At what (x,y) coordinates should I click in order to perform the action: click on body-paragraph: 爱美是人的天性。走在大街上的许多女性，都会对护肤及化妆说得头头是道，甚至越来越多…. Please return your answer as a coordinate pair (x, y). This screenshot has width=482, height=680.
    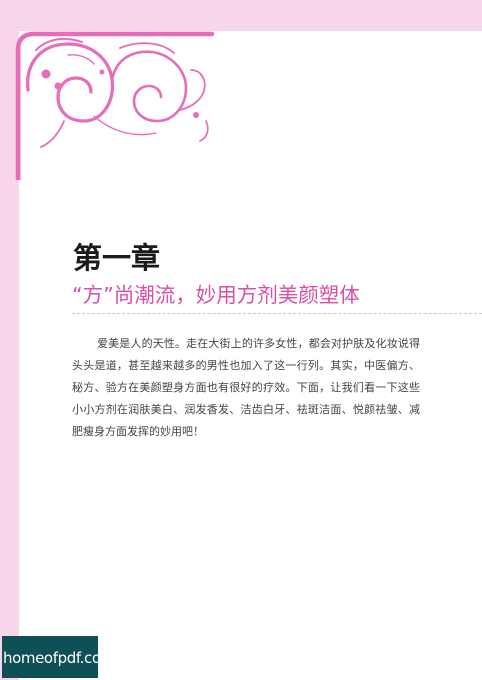
    Looking at the image, I should click on (246, 387).